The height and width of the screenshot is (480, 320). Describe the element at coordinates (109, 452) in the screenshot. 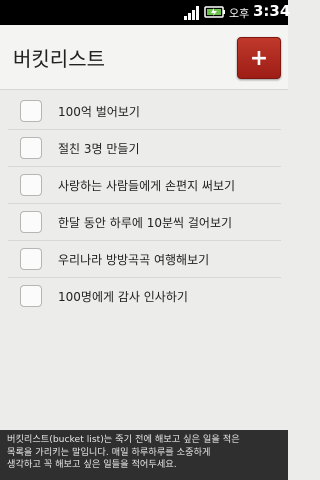

I see `footer-line: 목록을 가리키는 말입니다. 매일 하루하루를 소중하게` at that location.